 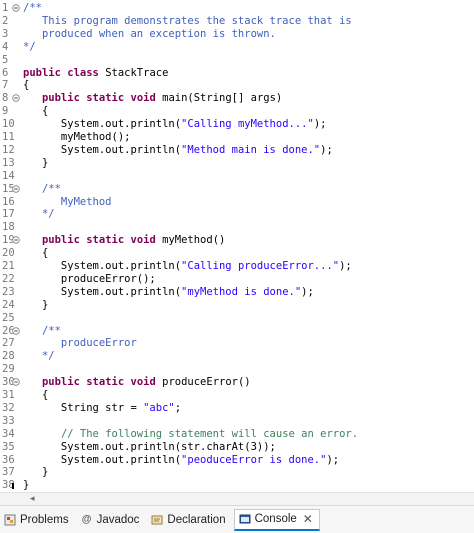 What do you see at coordinates (80, 343) in the screenshot?
I see `code-text: produceError` at bounding box center [80, 343].